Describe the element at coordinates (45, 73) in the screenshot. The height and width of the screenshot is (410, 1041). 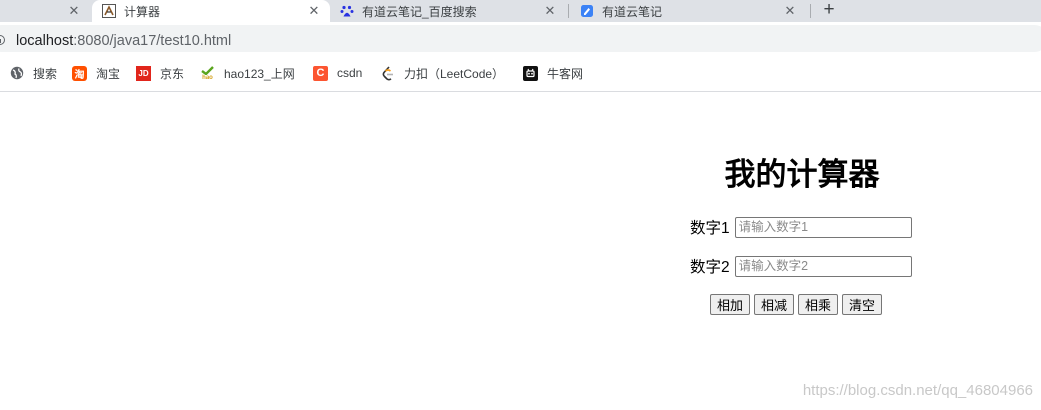
I see `bookmark-label: 搜索` at that location.